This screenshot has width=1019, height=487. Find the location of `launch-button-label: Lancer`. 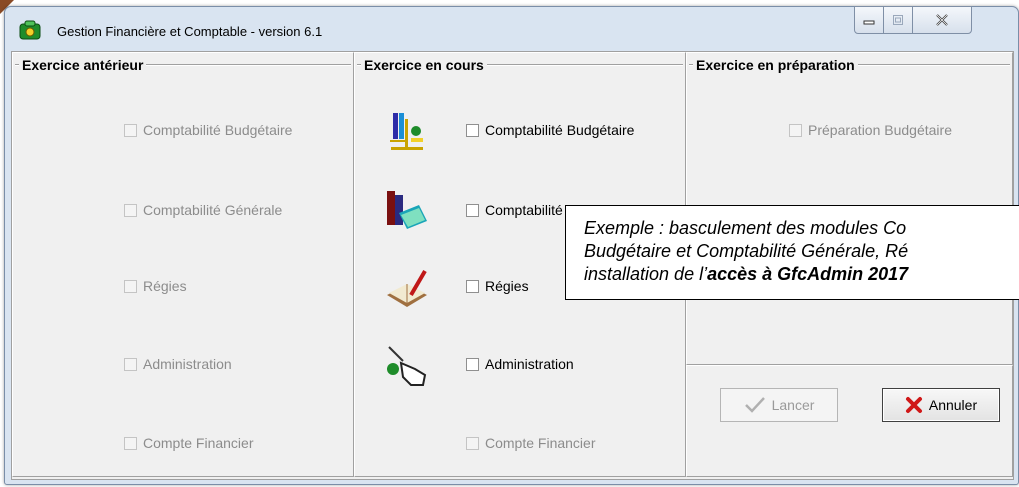

launch-button-label: Lancer is located at coordinates (793, 405).